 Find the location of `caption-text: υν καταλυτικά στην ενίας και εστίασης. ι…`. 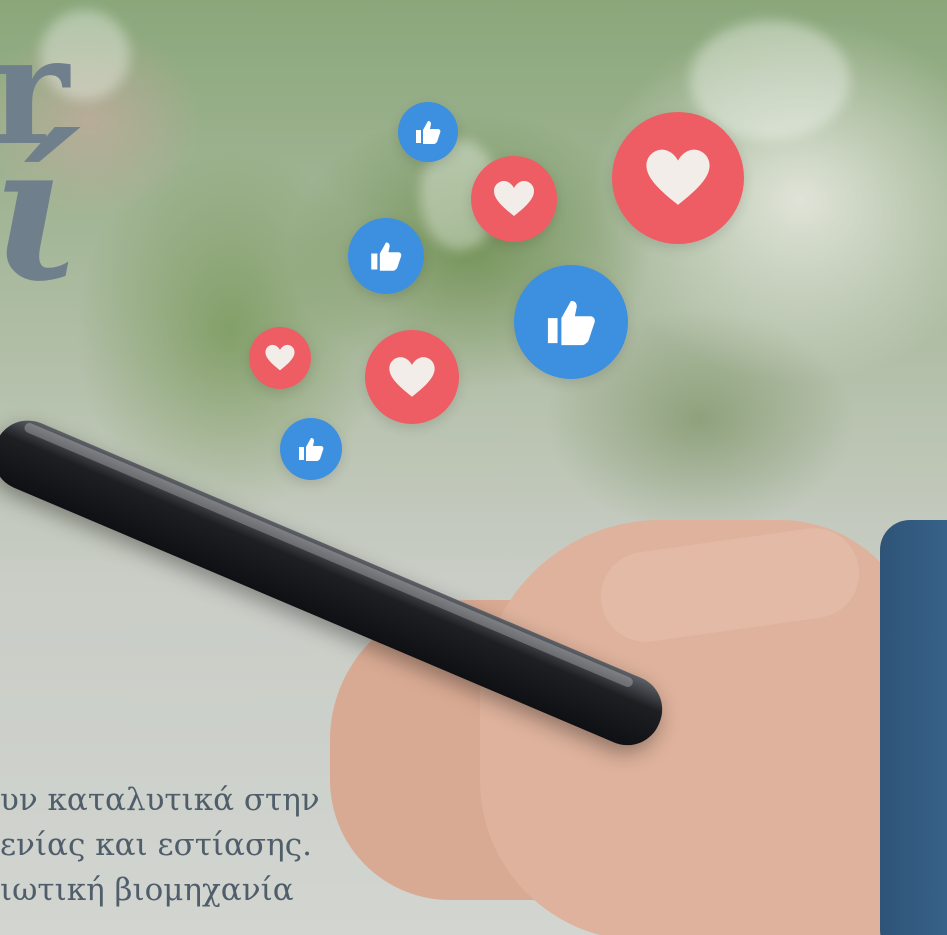

caption-text: υν καταλυτικά στην ενίας και εστίασης. ι… is located at coordinates (160, 845).